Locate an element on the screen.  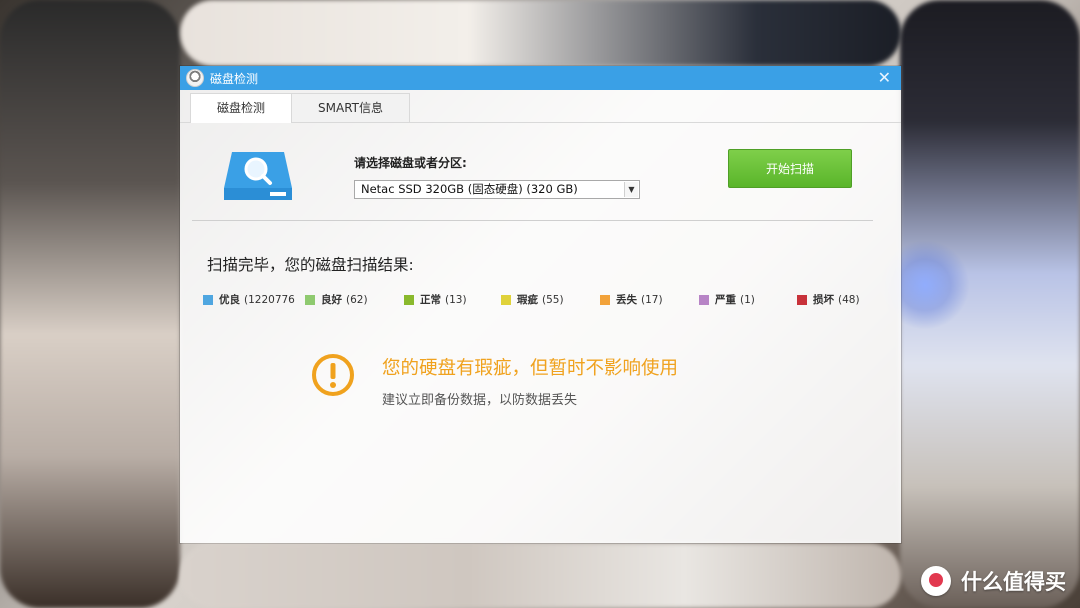
disk-scan-icon is located at coordinates (258, 176).